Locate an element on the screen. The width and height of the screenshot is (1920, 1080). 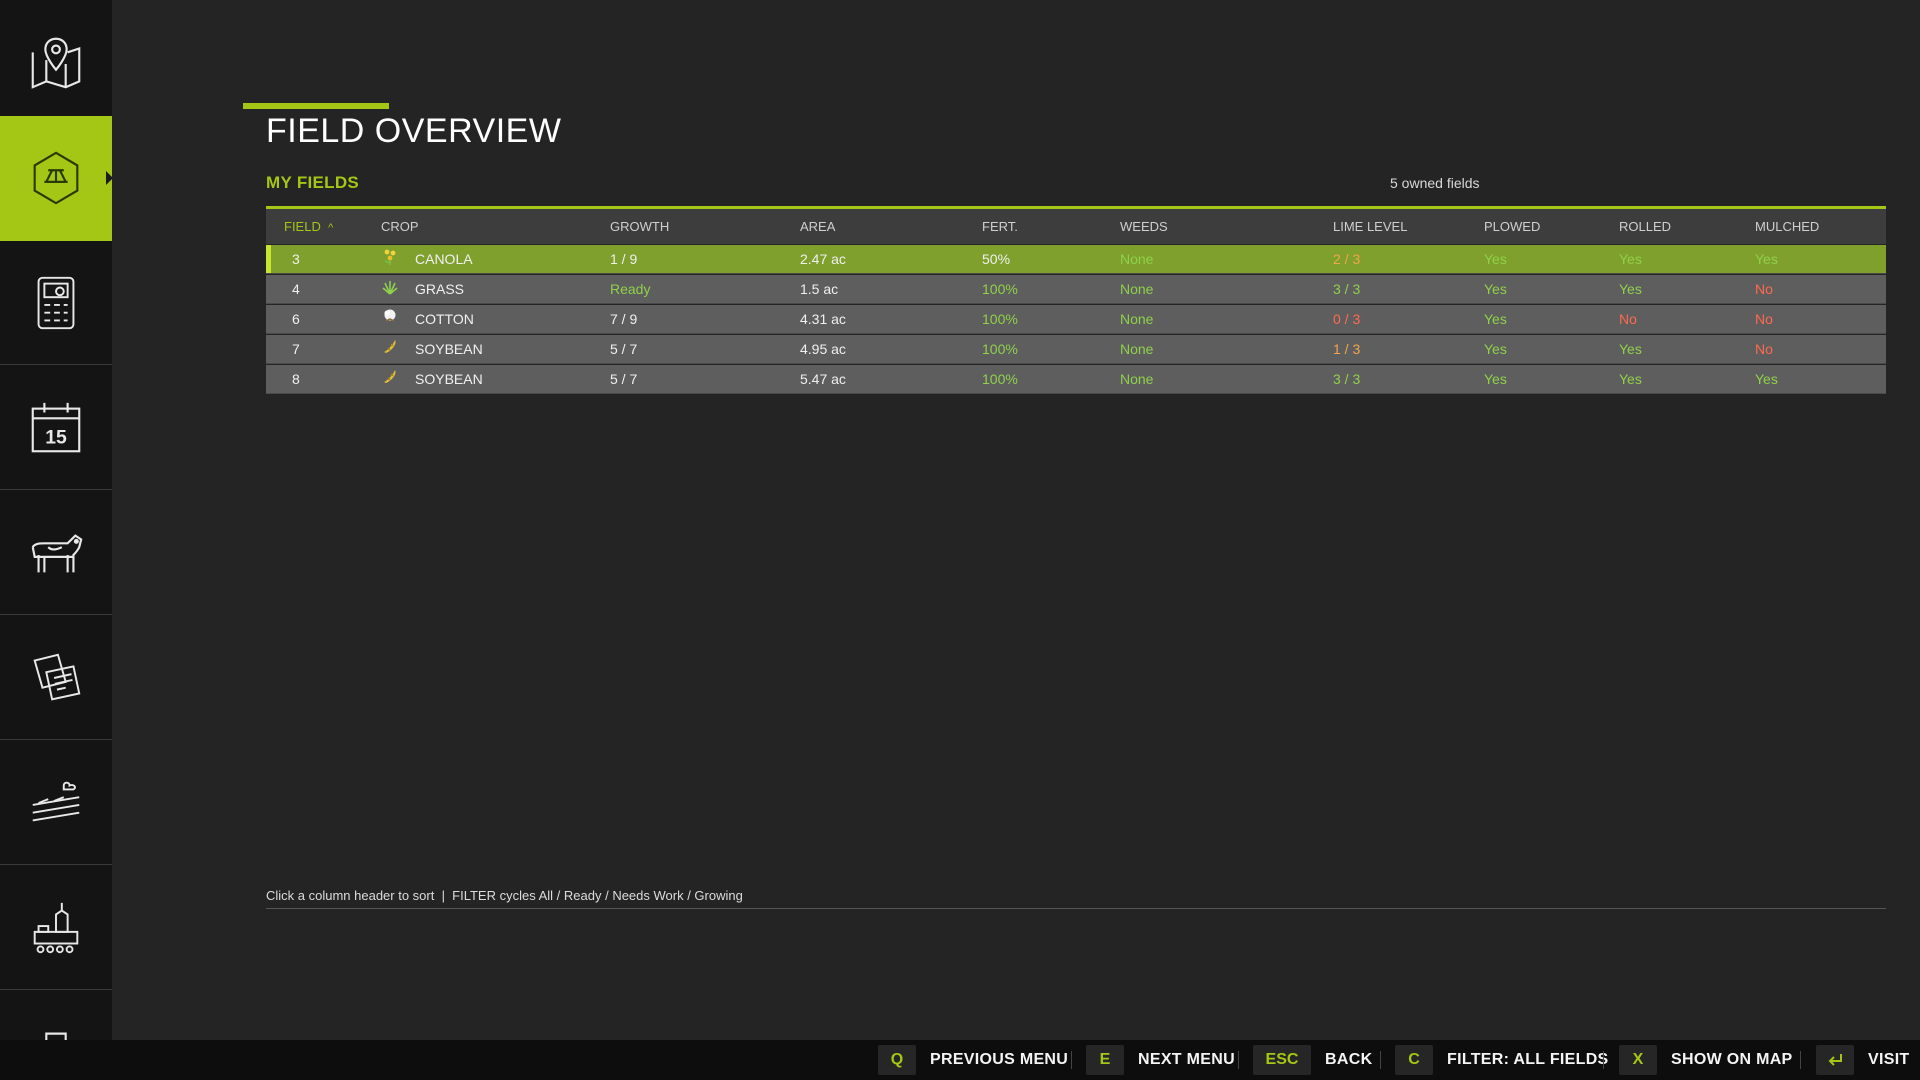
column-header-weeds: WEEDS is located at coordinates (1144, 226).